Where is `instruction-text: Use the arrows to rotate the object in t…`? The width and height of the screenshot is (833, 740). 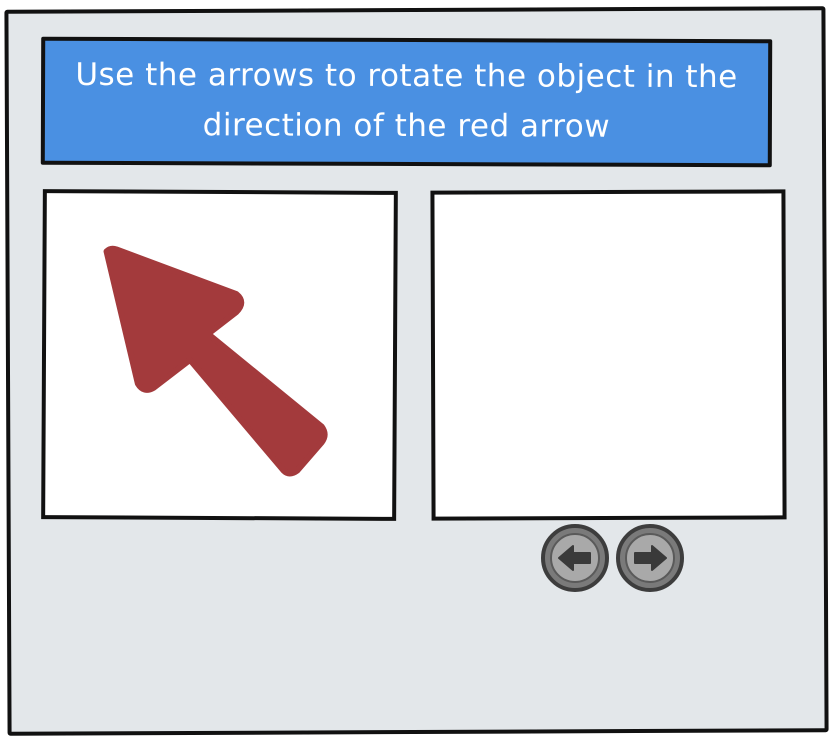
instruction-text: Use the arrows to rotate the object in t… is located at coordinates (406, 101).